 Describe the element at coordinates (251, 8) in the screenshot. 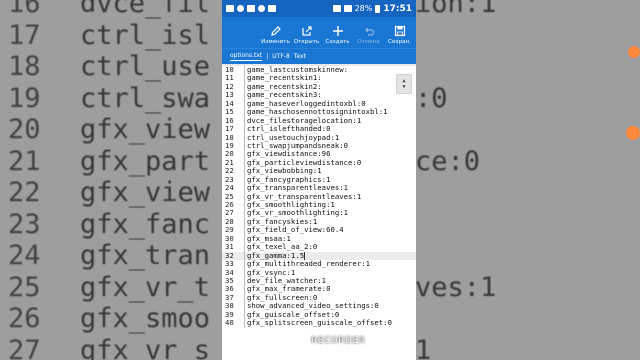

I see `mail-icon` at that location.